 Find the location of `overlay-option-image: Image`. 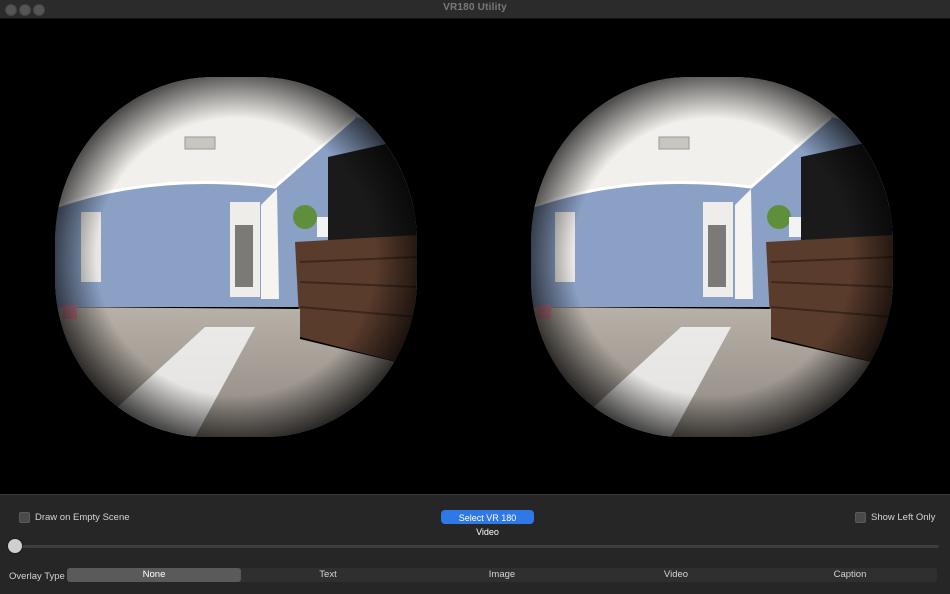

overlay-option-image: Image is located at coordinates (502, 575).